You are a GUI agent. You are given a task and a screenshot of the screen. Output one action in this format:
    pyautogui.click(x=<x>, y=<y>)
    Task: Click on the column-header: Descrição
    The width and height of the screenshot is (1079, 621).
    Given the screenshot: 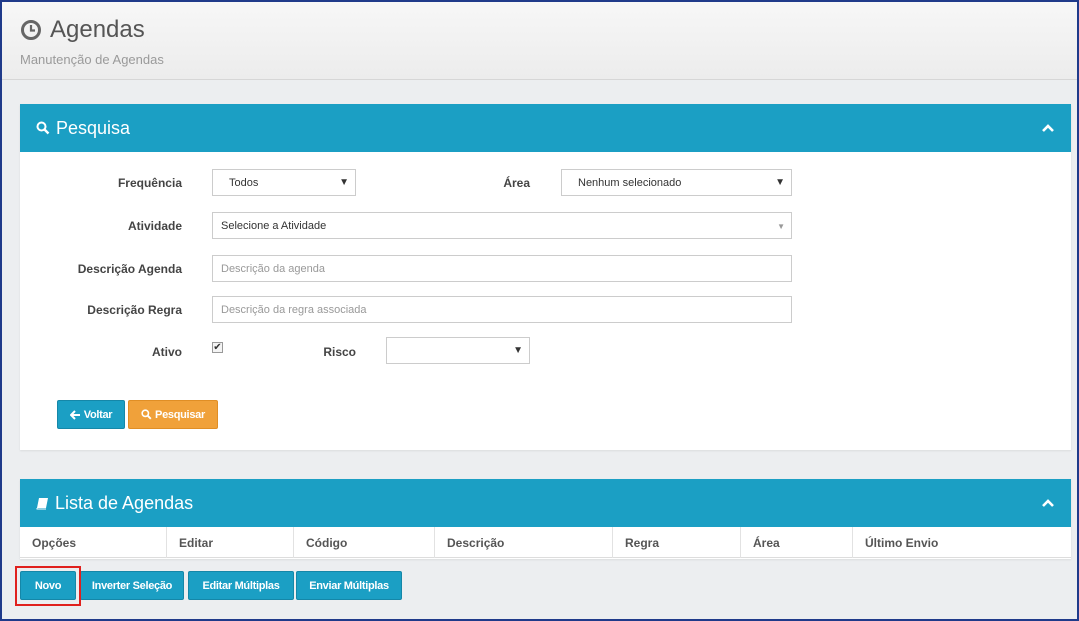 What is the action you would take?
    pyautogui.click(x=524, y=542)
    